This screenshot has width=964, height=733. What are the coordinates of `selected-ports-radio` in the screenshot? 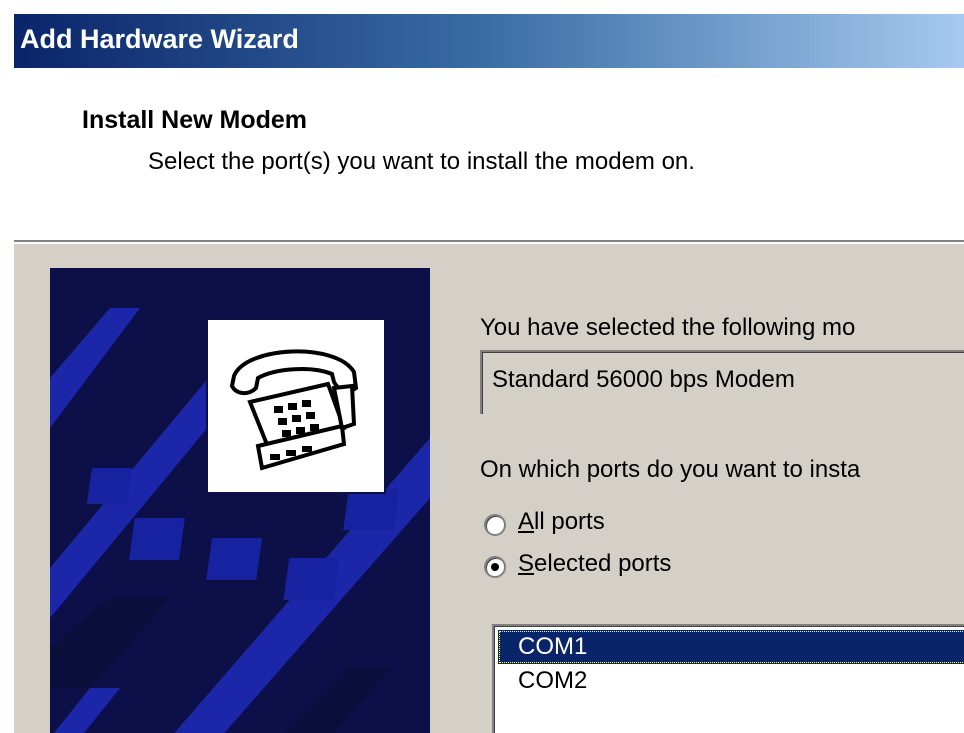 It's located at (495, 567).